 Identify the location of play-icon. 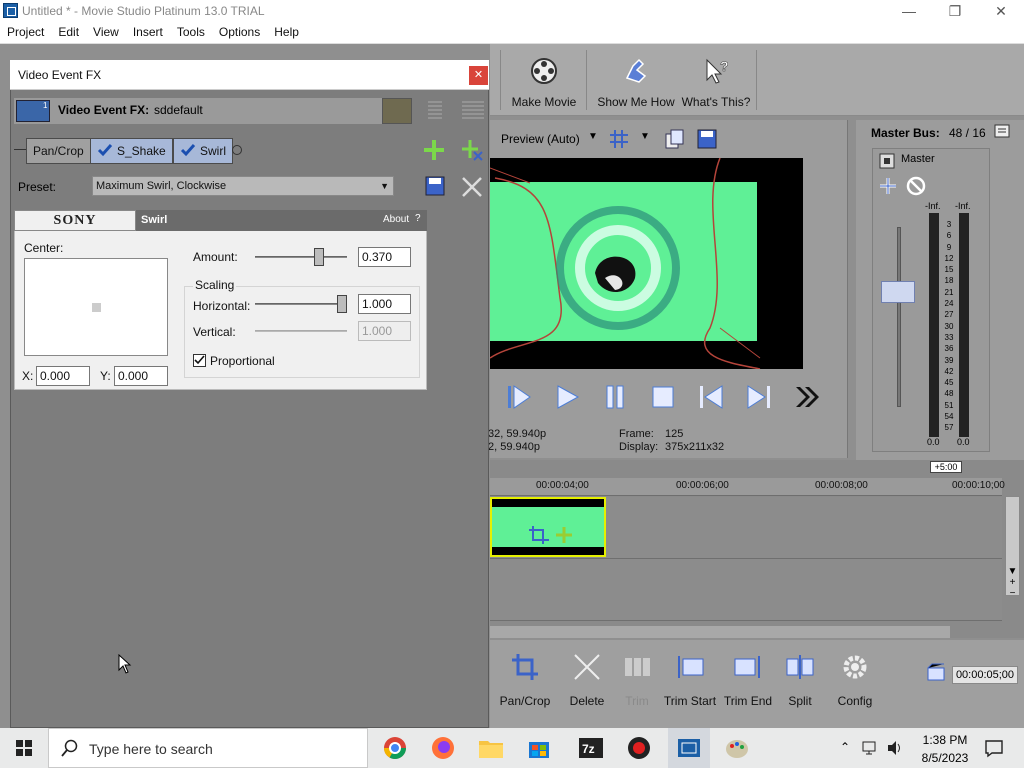
(567, 397).